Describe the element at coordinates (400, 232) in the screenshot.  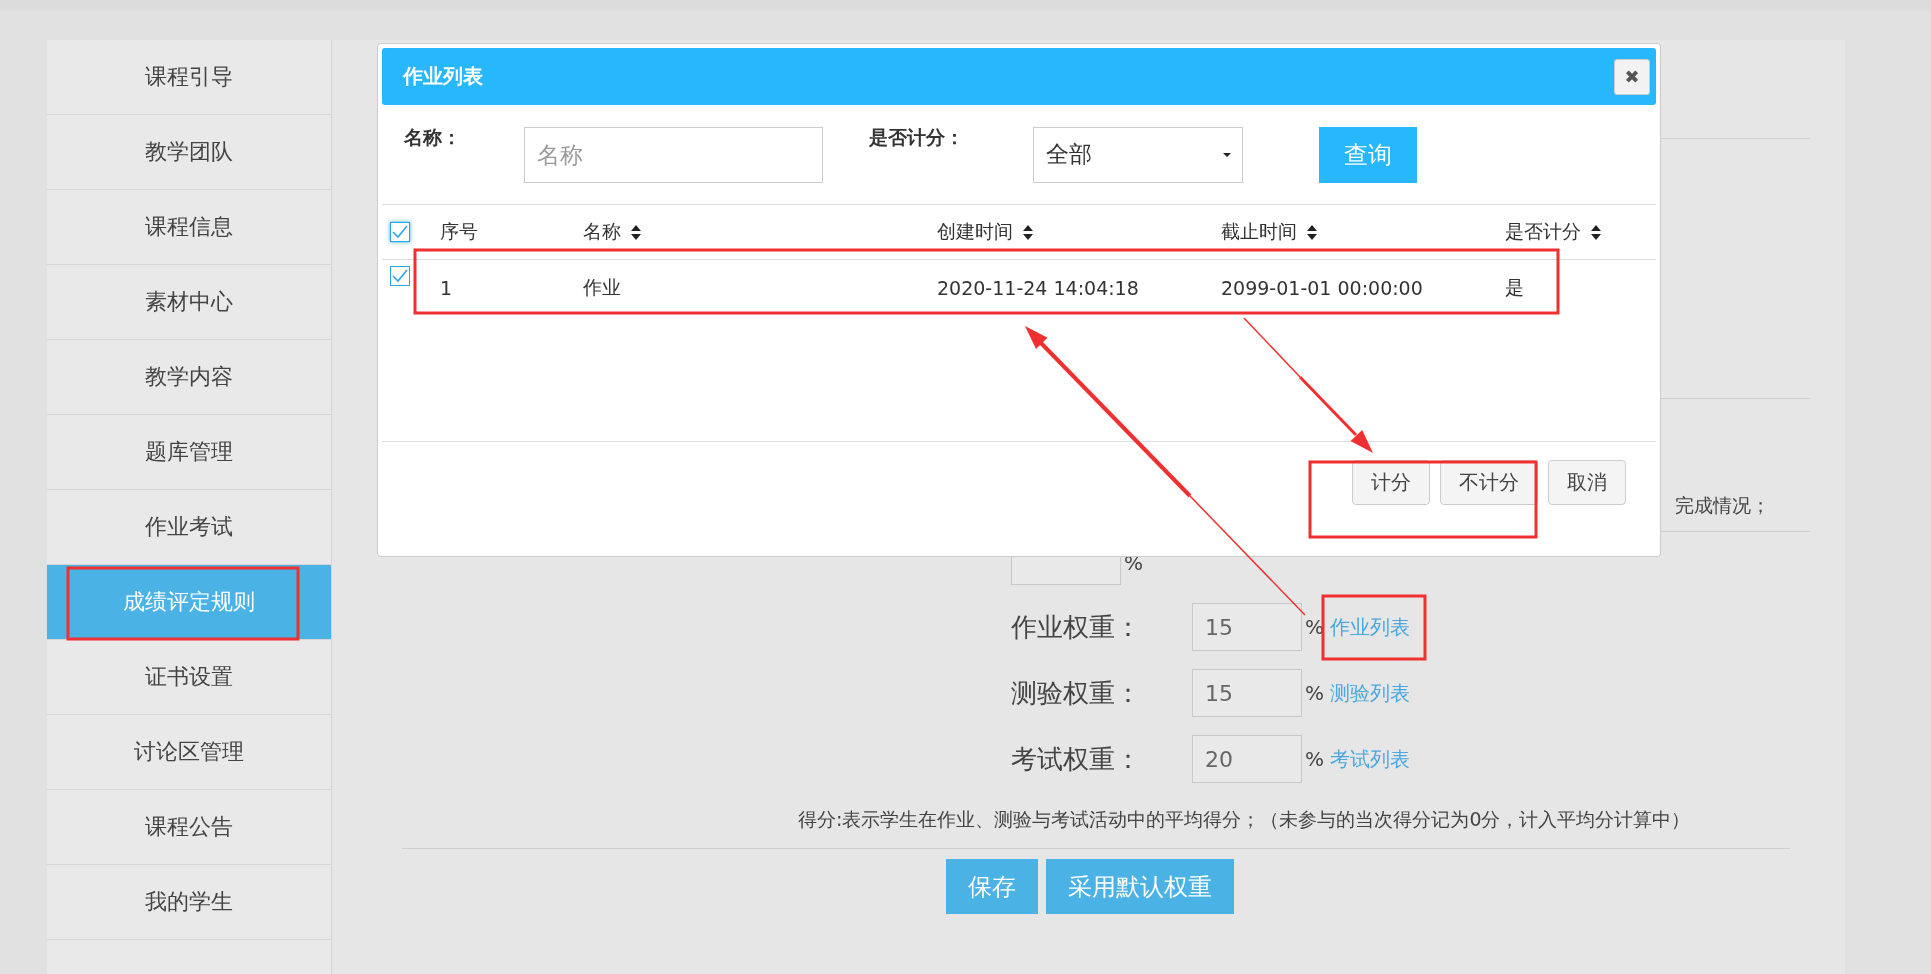
I see `select-all-checkbox` at that location.